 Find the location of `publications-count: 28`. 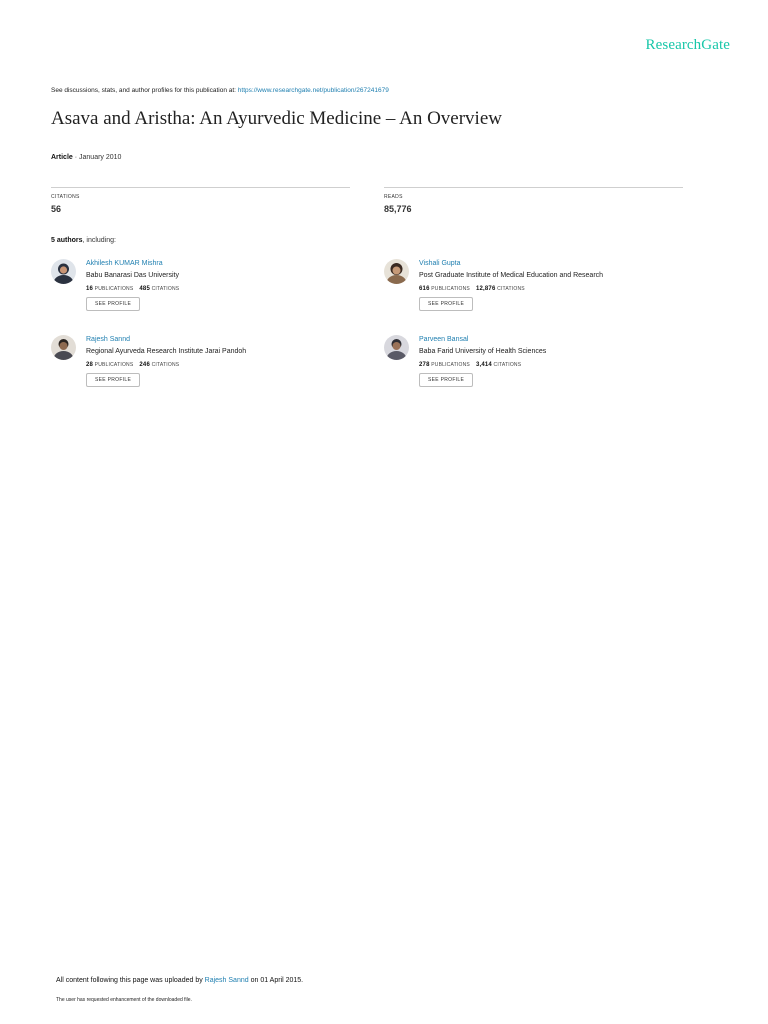

publications-count: 28 is located at coordinates (90, 365).